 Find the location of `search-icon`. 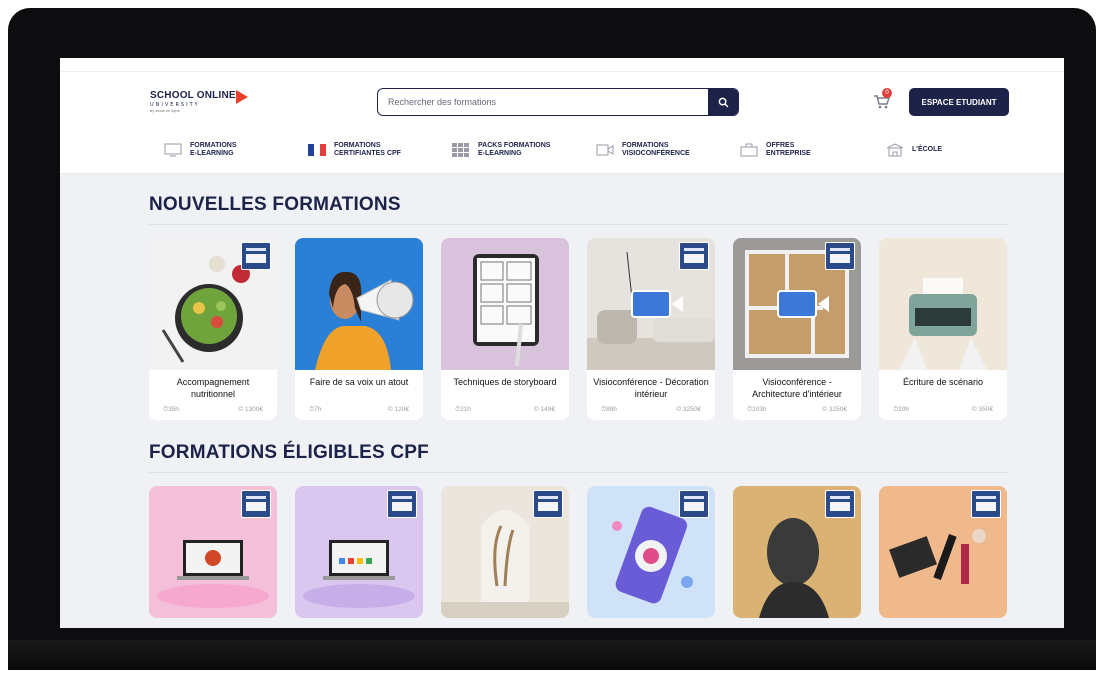

search-icon is located at coordinates (723, 102).